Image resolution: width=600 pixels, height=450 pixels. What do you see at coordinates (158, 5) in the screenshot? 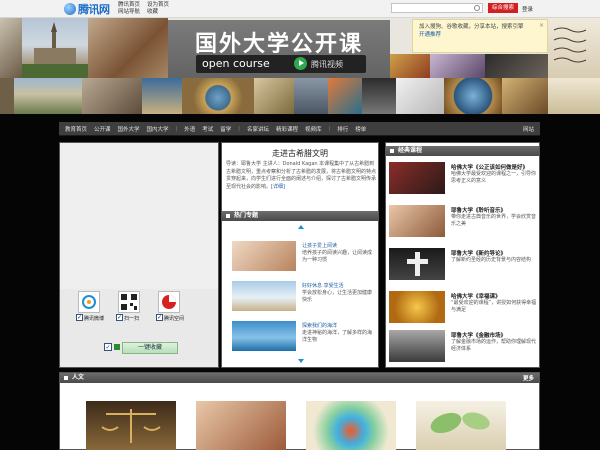
I see `top-link-set-home: 设为首页` at bounding box center [158, 5].